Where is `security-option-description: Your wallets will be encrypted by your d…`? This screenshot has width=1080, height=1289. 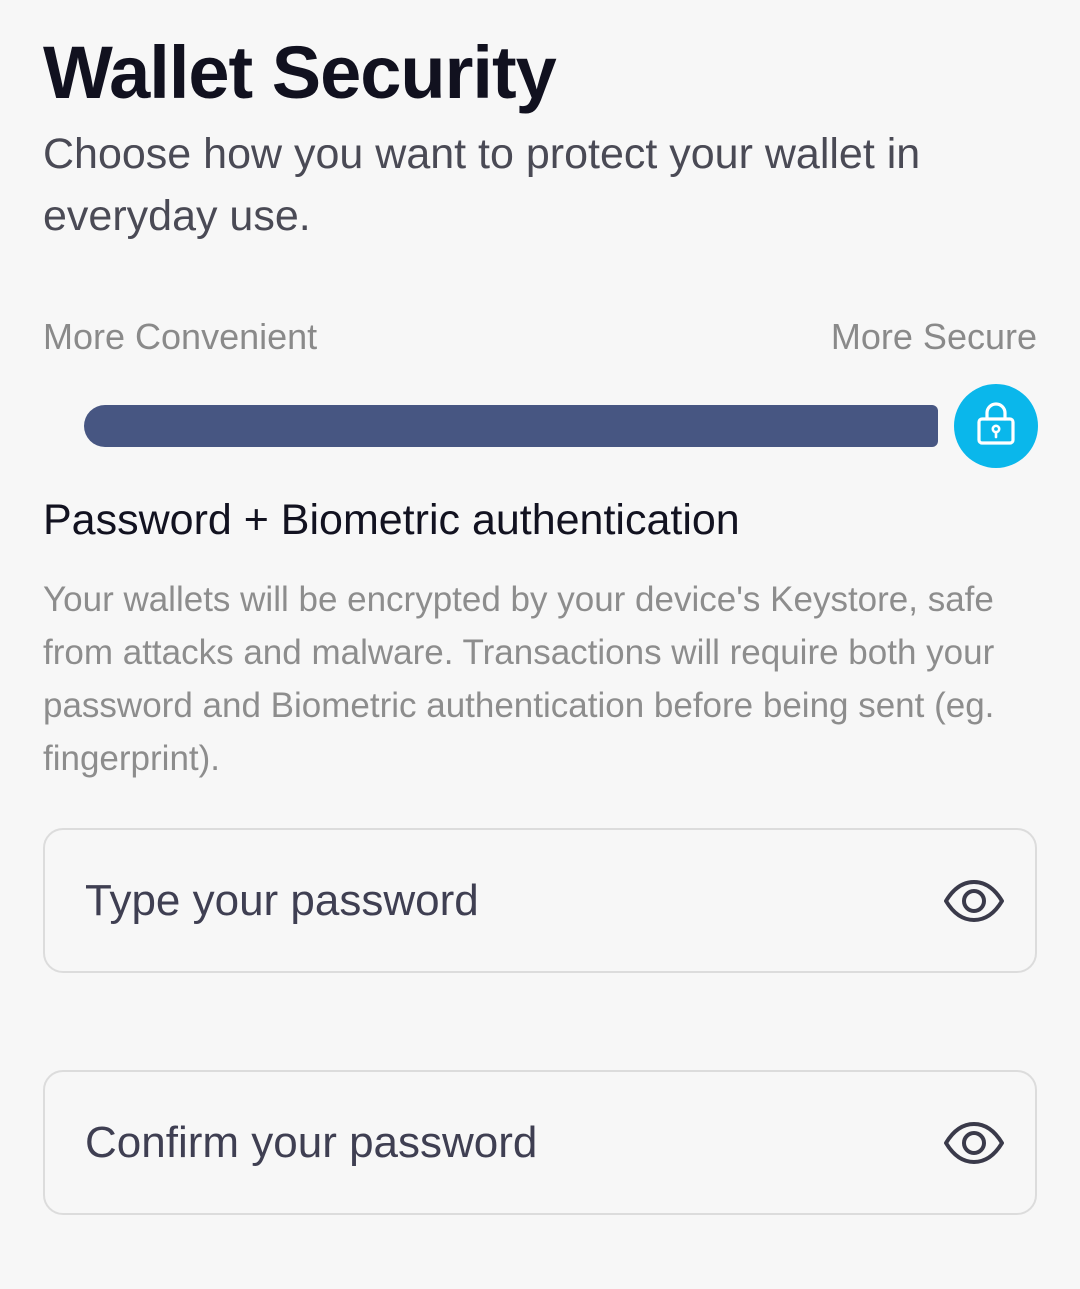 security-option-description: Your wallets will be encrypted by your d… is located at coordinates (519, 679).